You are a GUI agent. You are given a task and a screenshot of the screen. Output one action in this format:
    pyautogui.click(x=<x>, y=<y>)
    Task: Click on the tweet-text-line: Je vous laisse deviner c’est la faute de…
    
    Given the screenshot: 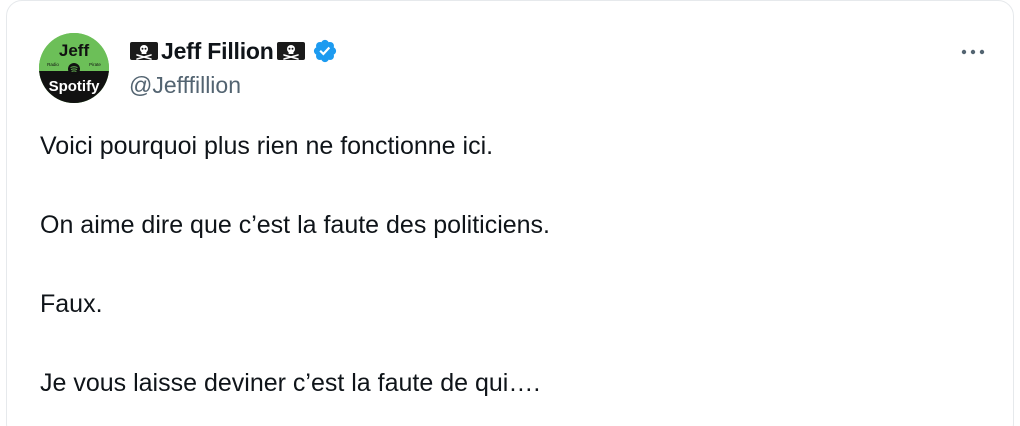 What is the action you would take?
    pyautogui.click(x=290, y=383)
    